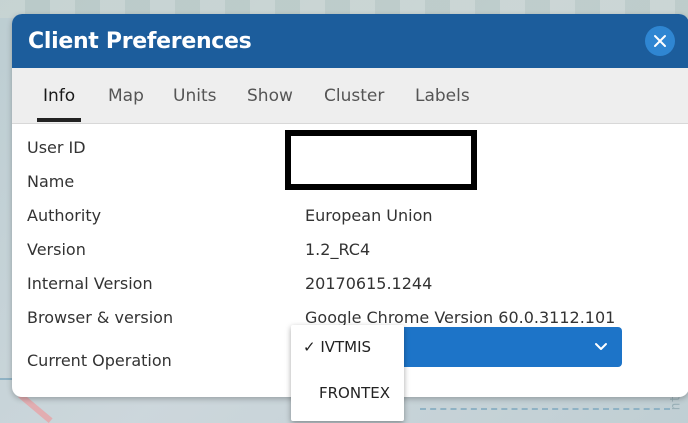 This screenshot has width=688, height=423. I want to click on map-label: nt, so click(676, 402).